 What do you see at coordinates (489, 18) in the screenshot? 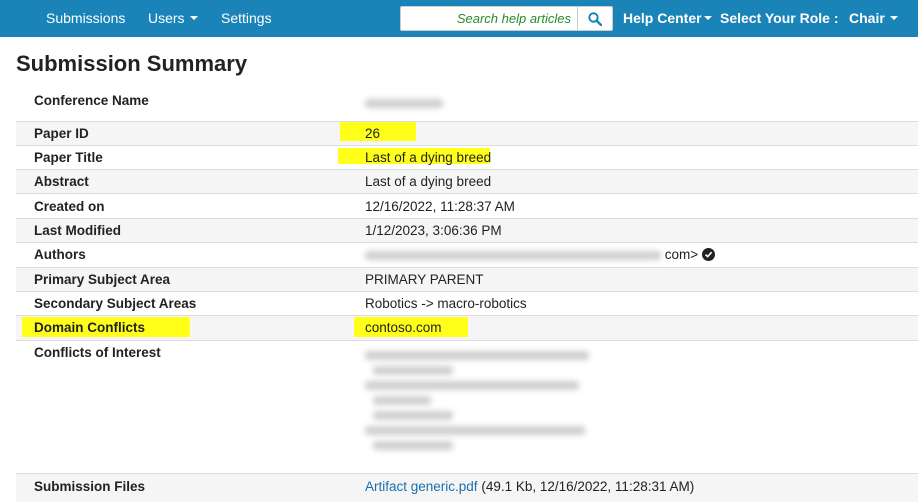
I see `search-input` at bounding box center [489, 18].